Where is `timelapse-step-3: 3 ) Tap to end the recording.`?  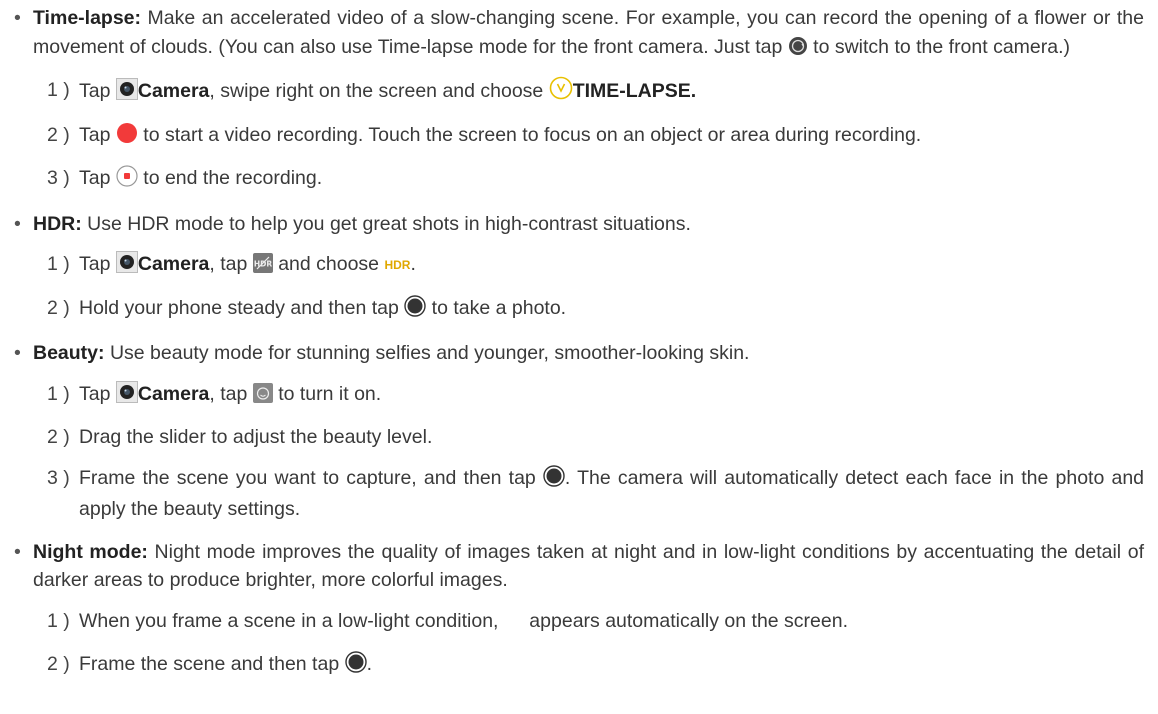 timelapse-step-3: 3 ) Tap to end the recording. is located at coordinates (579, 180).